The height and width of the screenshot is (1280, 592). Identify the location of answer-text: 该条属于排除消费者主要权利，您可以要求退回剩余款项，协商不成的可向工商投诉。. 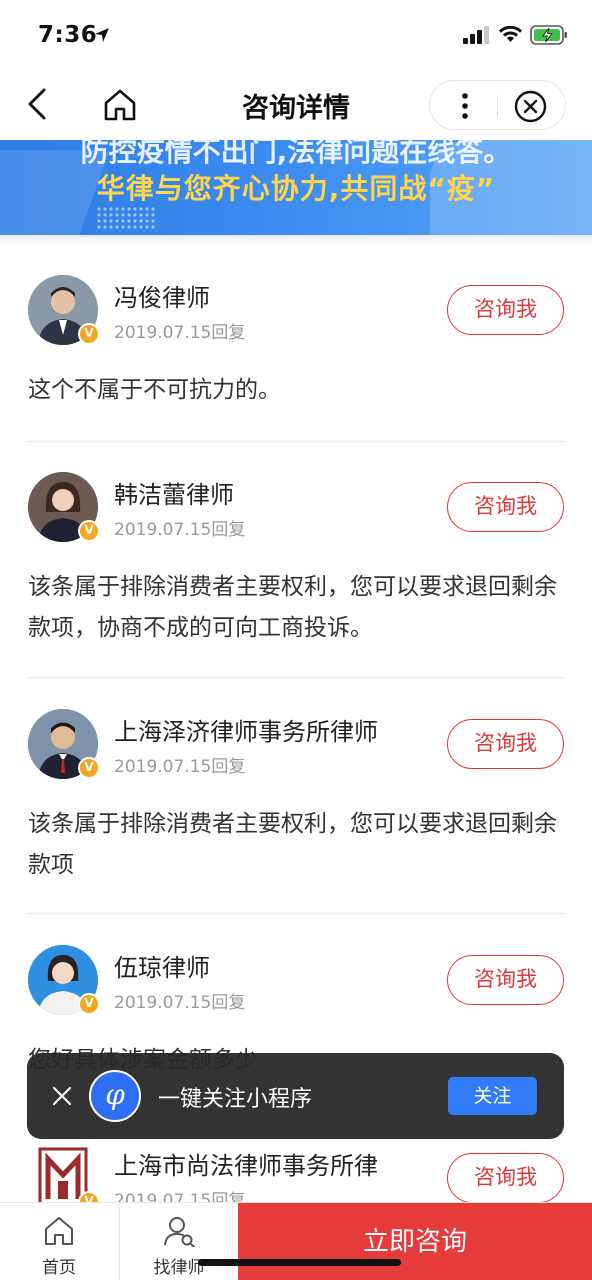
(292, 607).